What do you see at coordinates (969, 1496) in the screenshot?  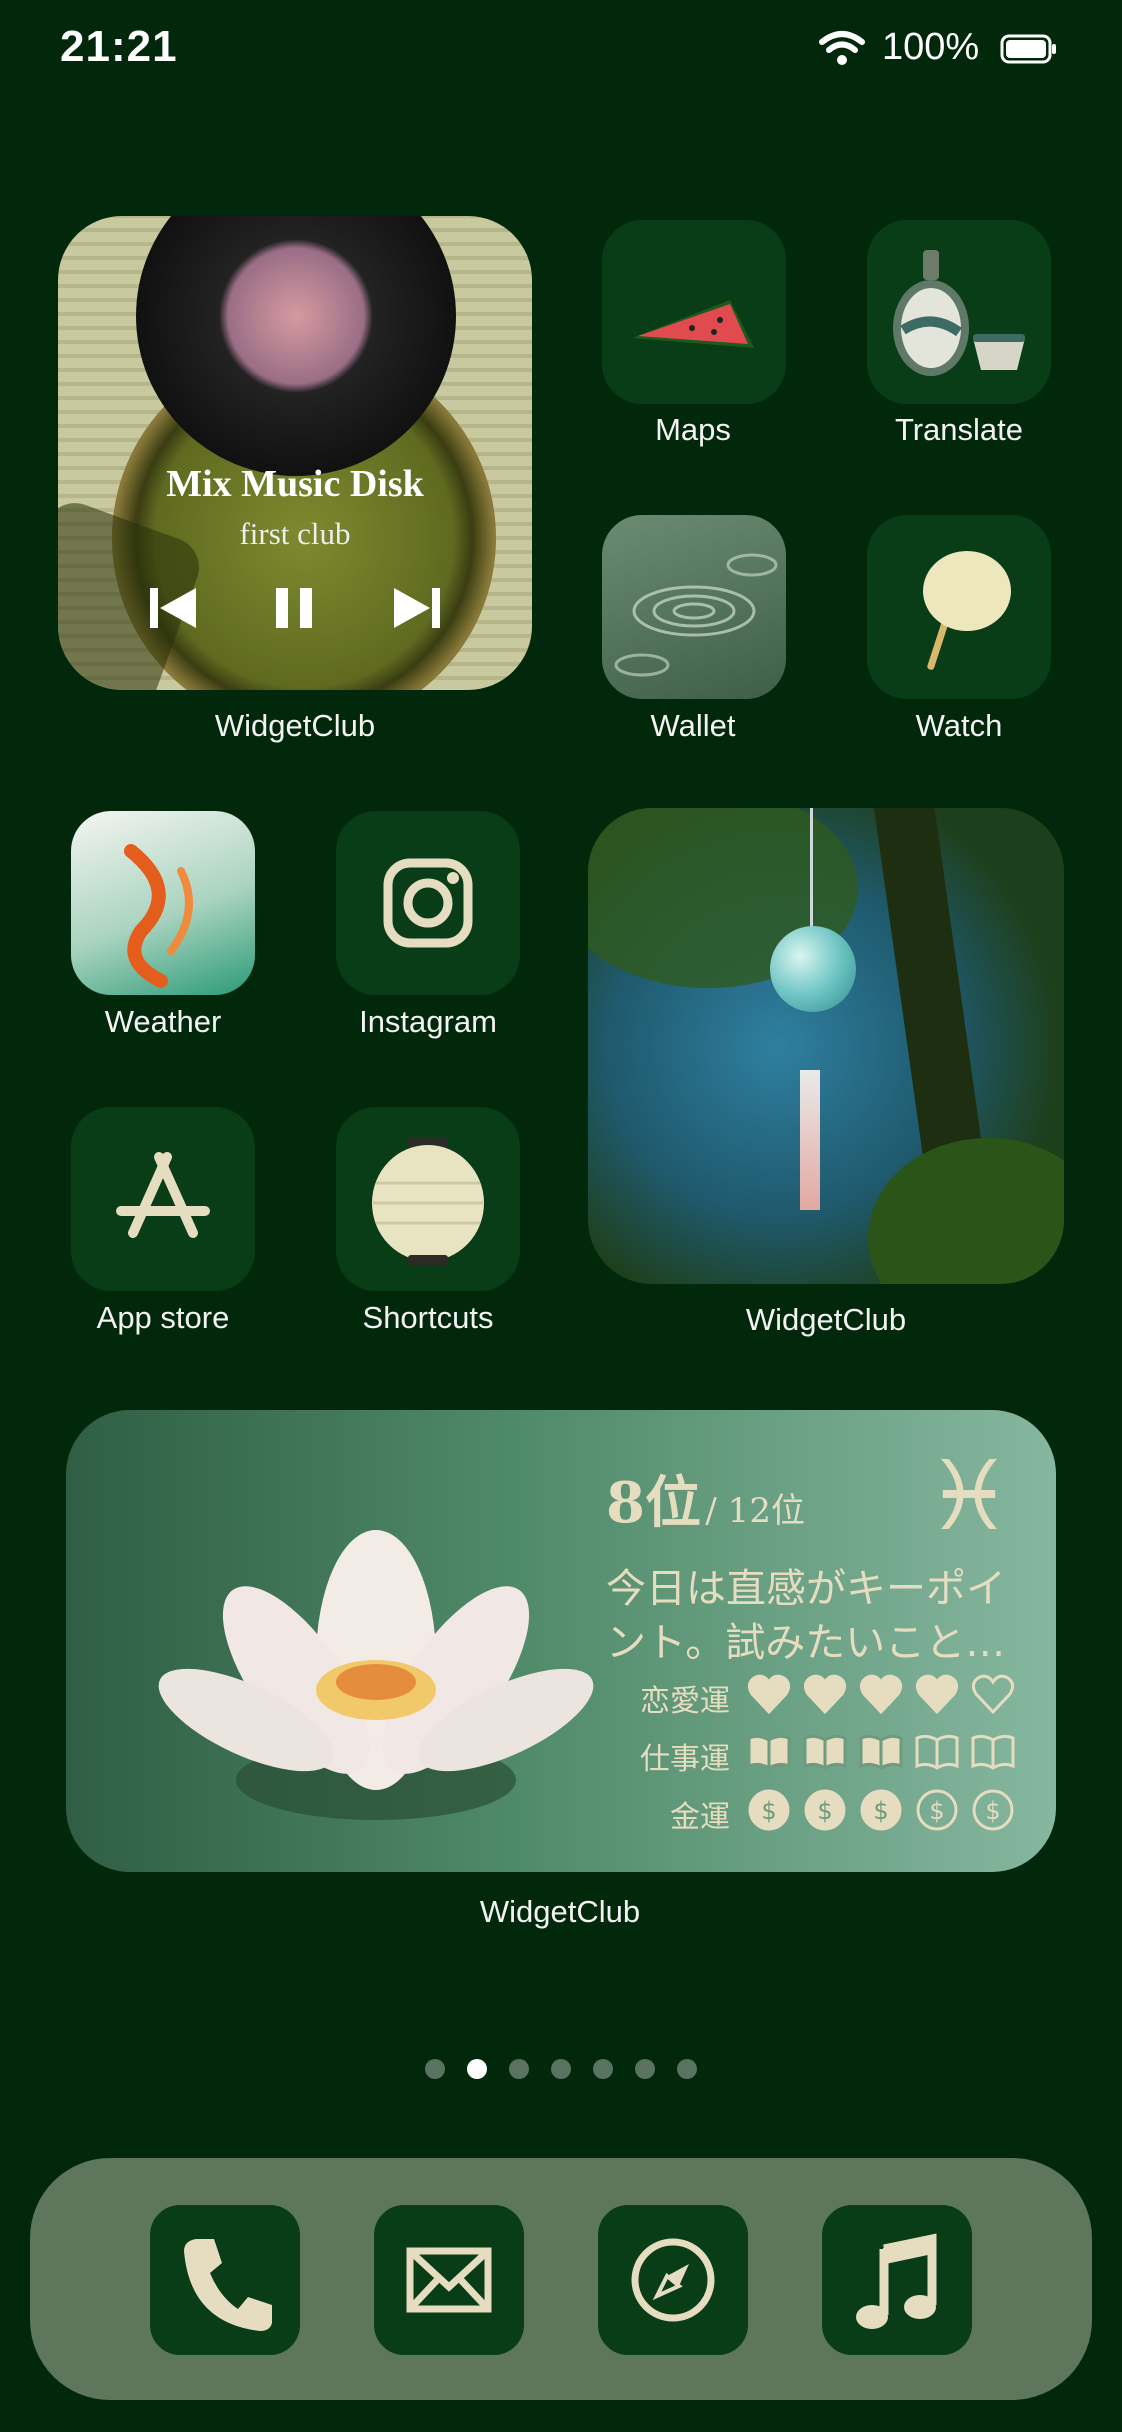 I see `pisces-sign-icon: ♓` at bounding box center [969, 1496].